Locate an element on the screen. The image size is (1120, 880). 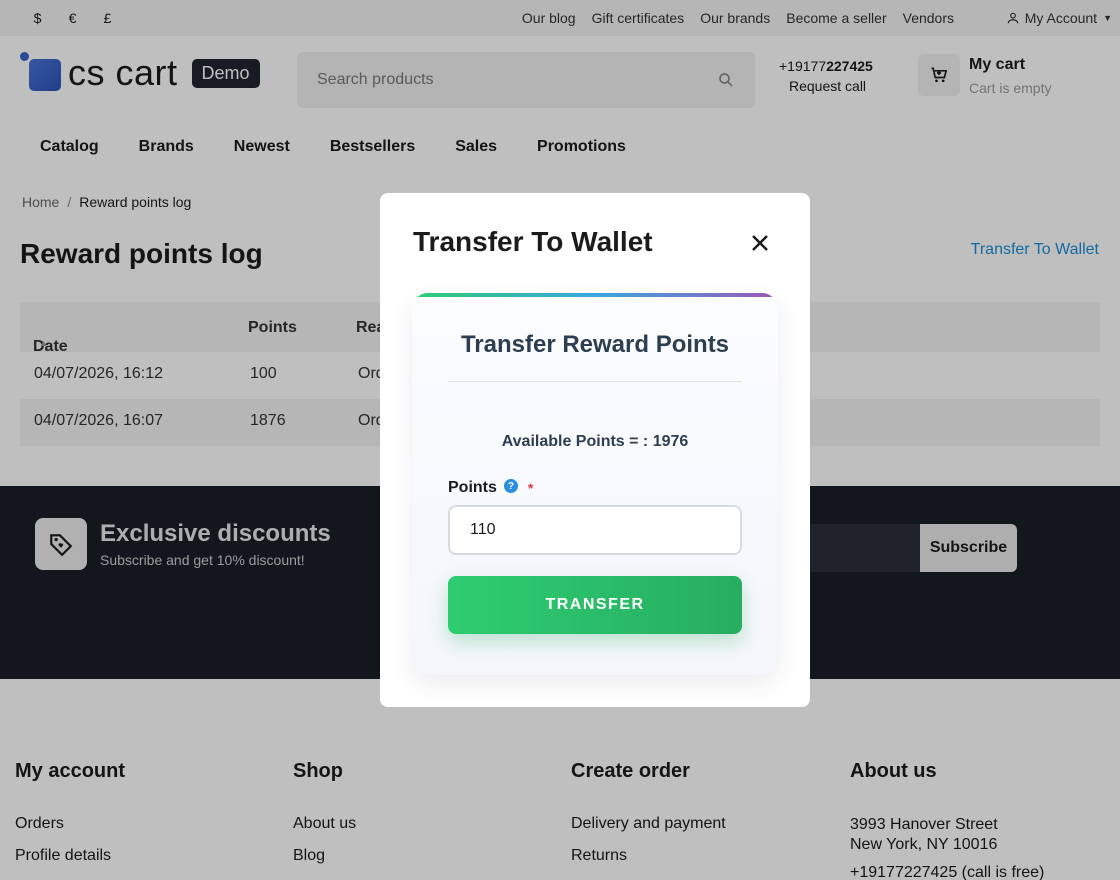
transfer-button: TRANSFER is located at coordinates (595, 605).